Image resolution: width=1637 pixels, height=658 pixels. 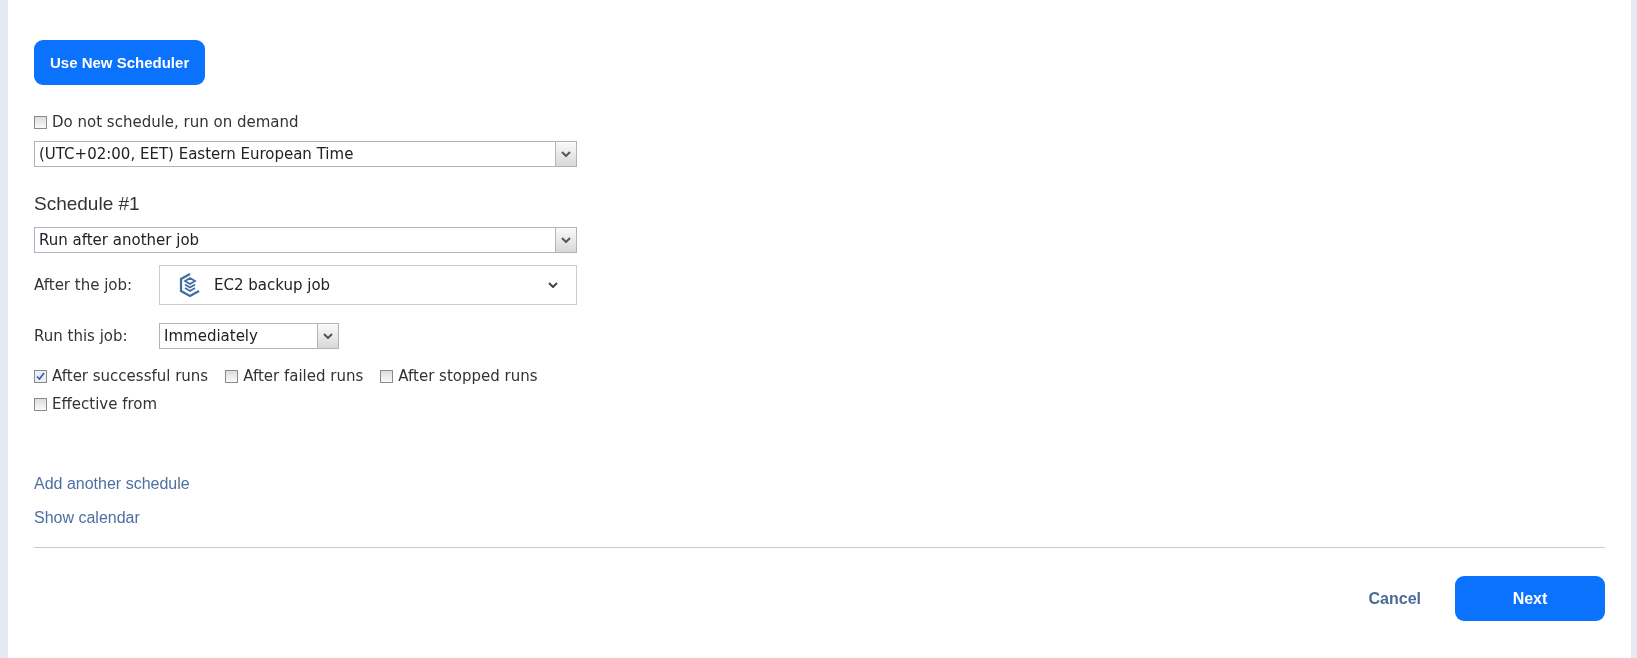 What do you see at coordinates (819, 122) in the screenshot?
I see `checkbox-label: Do not schedule, run on demand` at bounding box center [819, 122].